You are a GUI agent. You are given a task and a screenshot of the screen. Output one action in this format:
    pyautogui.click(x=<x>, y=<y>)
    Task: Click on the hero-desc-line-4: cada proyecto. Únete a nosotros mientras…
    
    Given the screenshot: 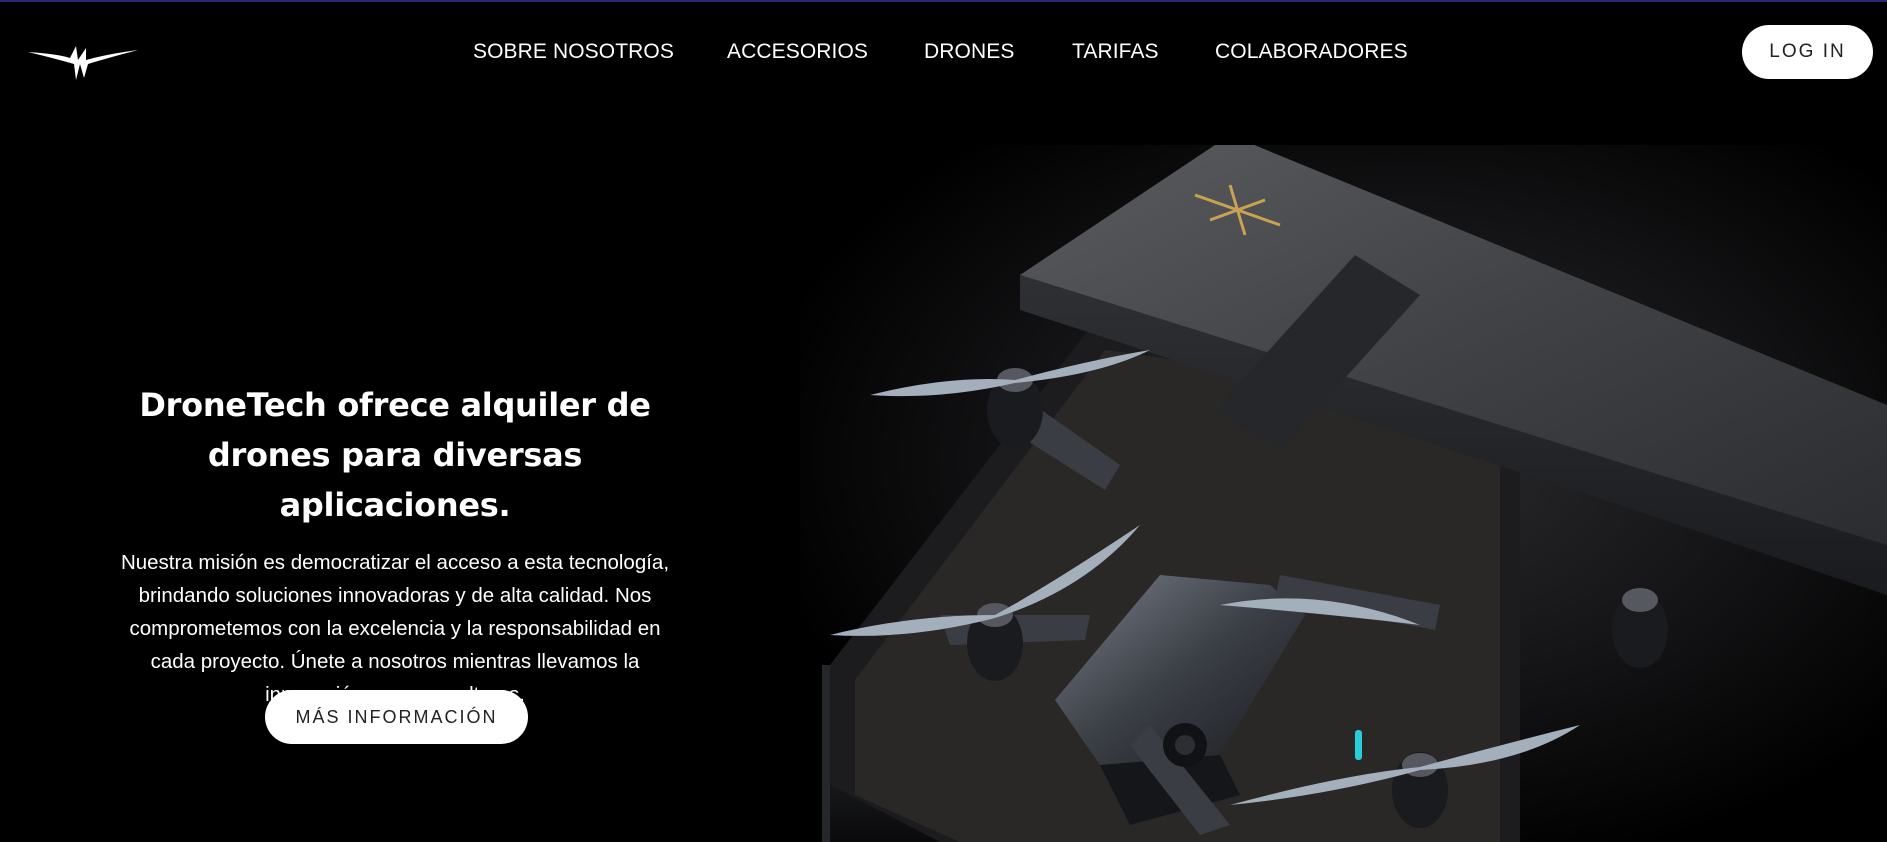 What is the action you would take?
    pyautogui.click(x=395, y=661)
    